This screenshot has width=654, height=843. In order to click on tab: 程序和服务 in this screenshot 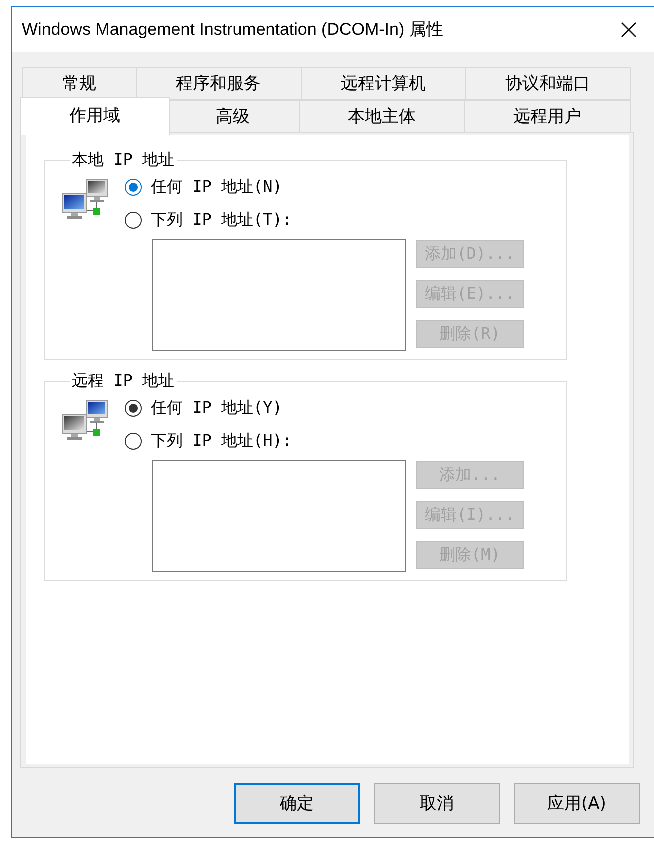, I will do `click(219, 83)`.